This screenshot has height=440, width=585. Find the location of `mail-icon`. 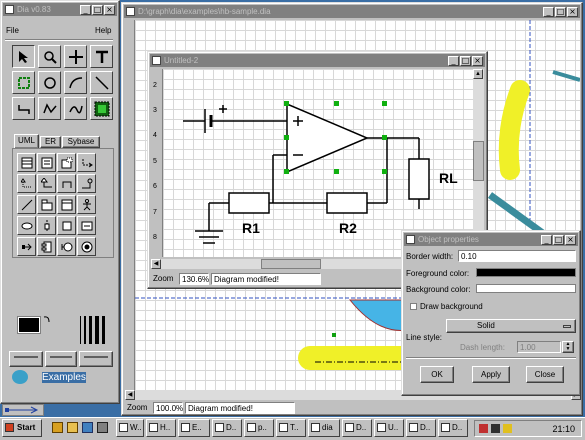

mail-icon is located at coordinates (87, 427).